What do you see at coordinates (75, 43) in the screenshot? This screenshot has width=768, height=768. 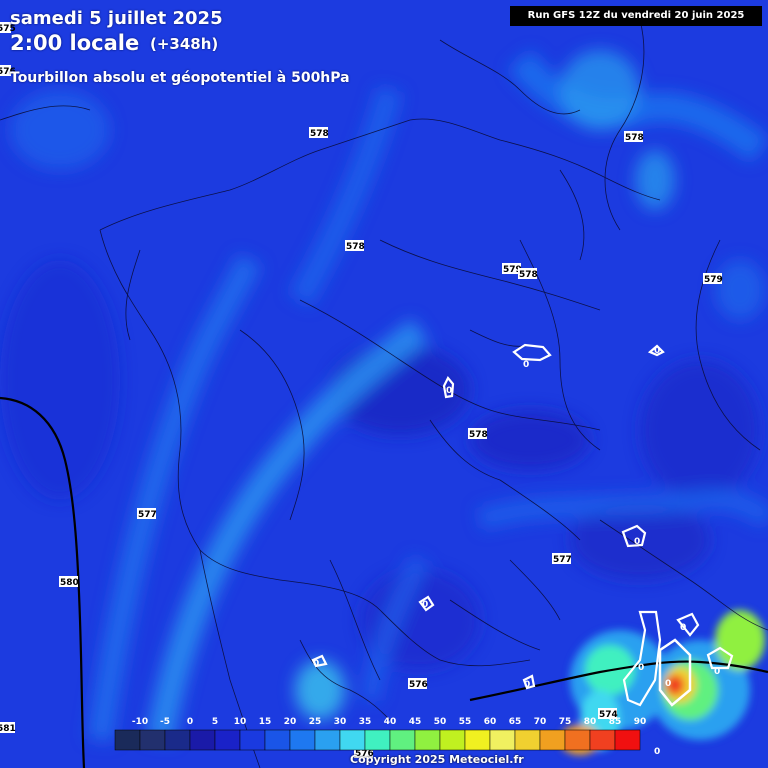 I see `valid-time: 2:00 locale` at bounding box center [75, 43].